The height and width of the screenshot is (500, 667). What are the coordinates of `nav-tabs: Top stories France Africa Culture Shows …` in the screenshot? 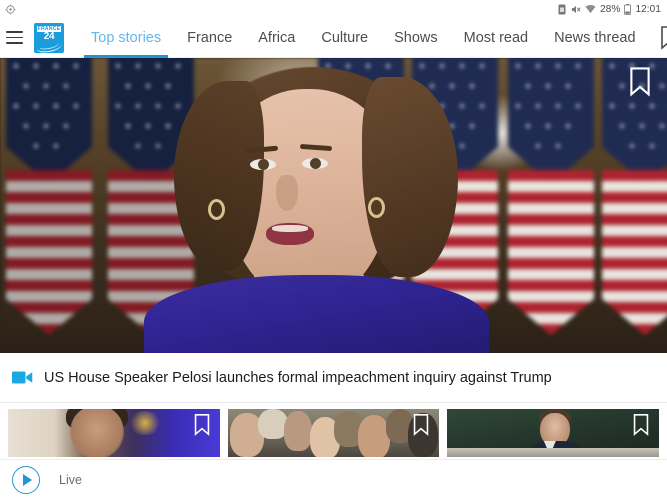 It's located at (363, 38).